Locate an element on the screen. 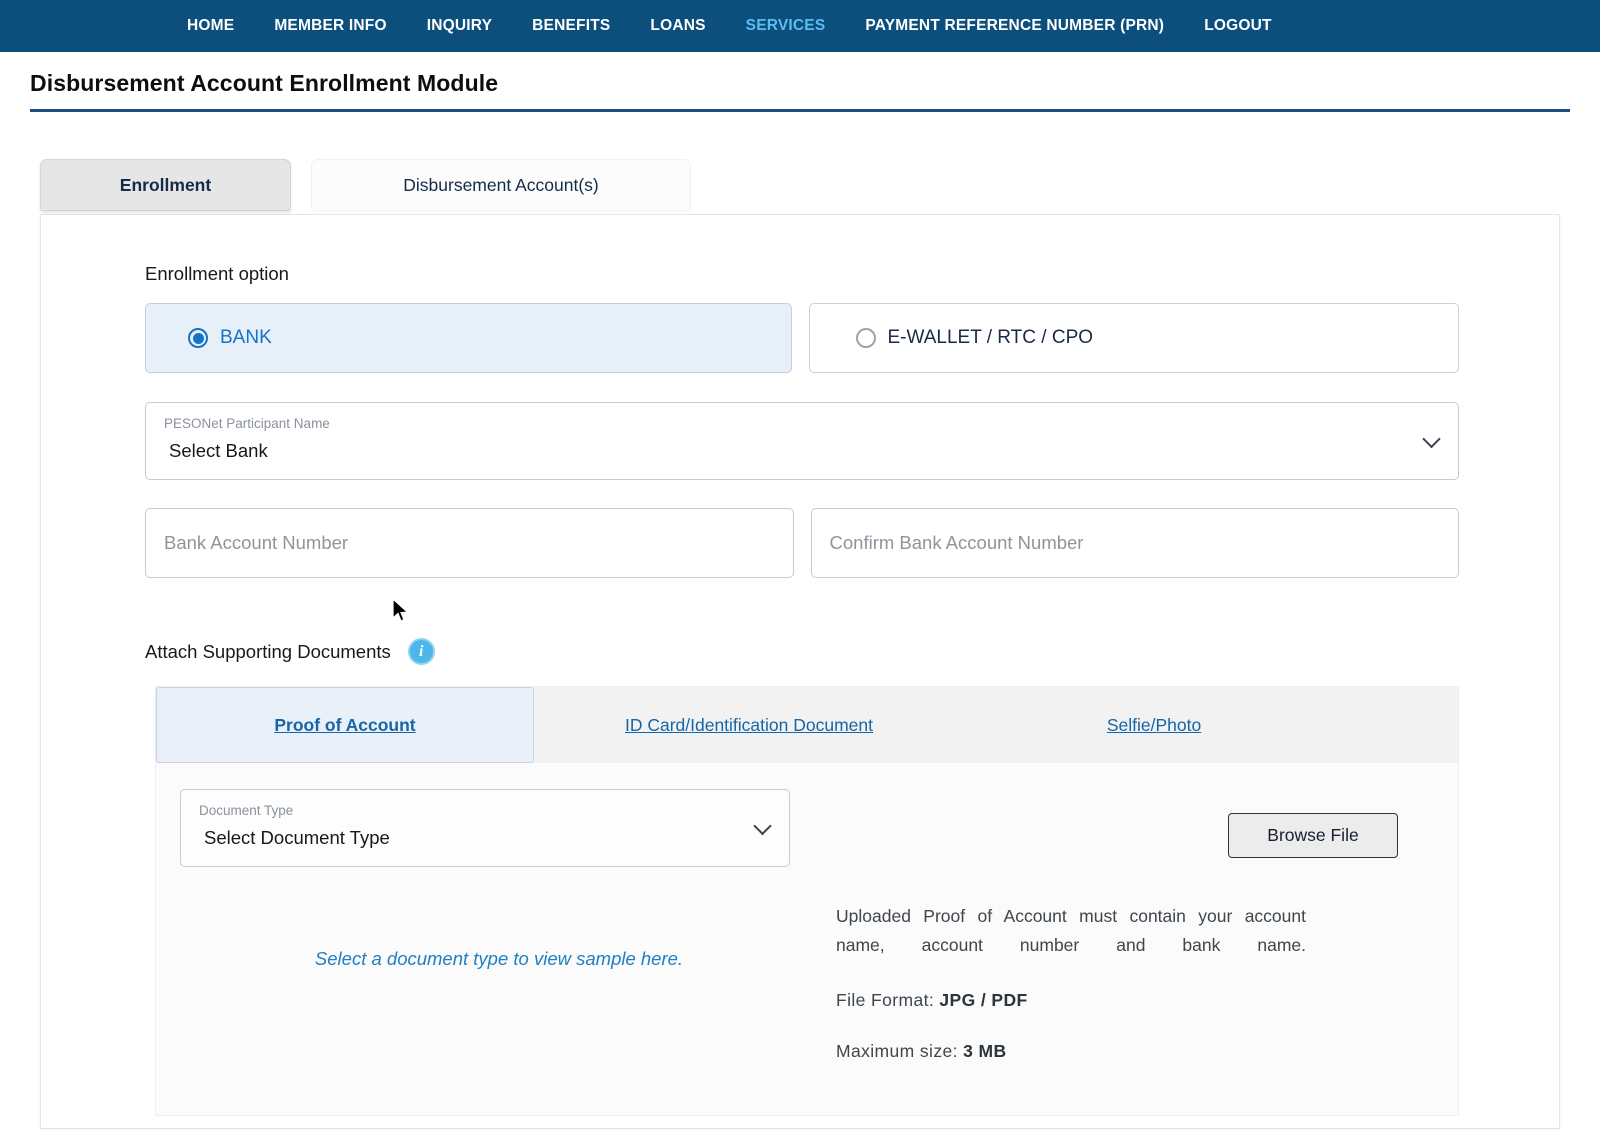  doc-tab-id-card: ID Card/Identification Document is located at coordinates (749, 725).